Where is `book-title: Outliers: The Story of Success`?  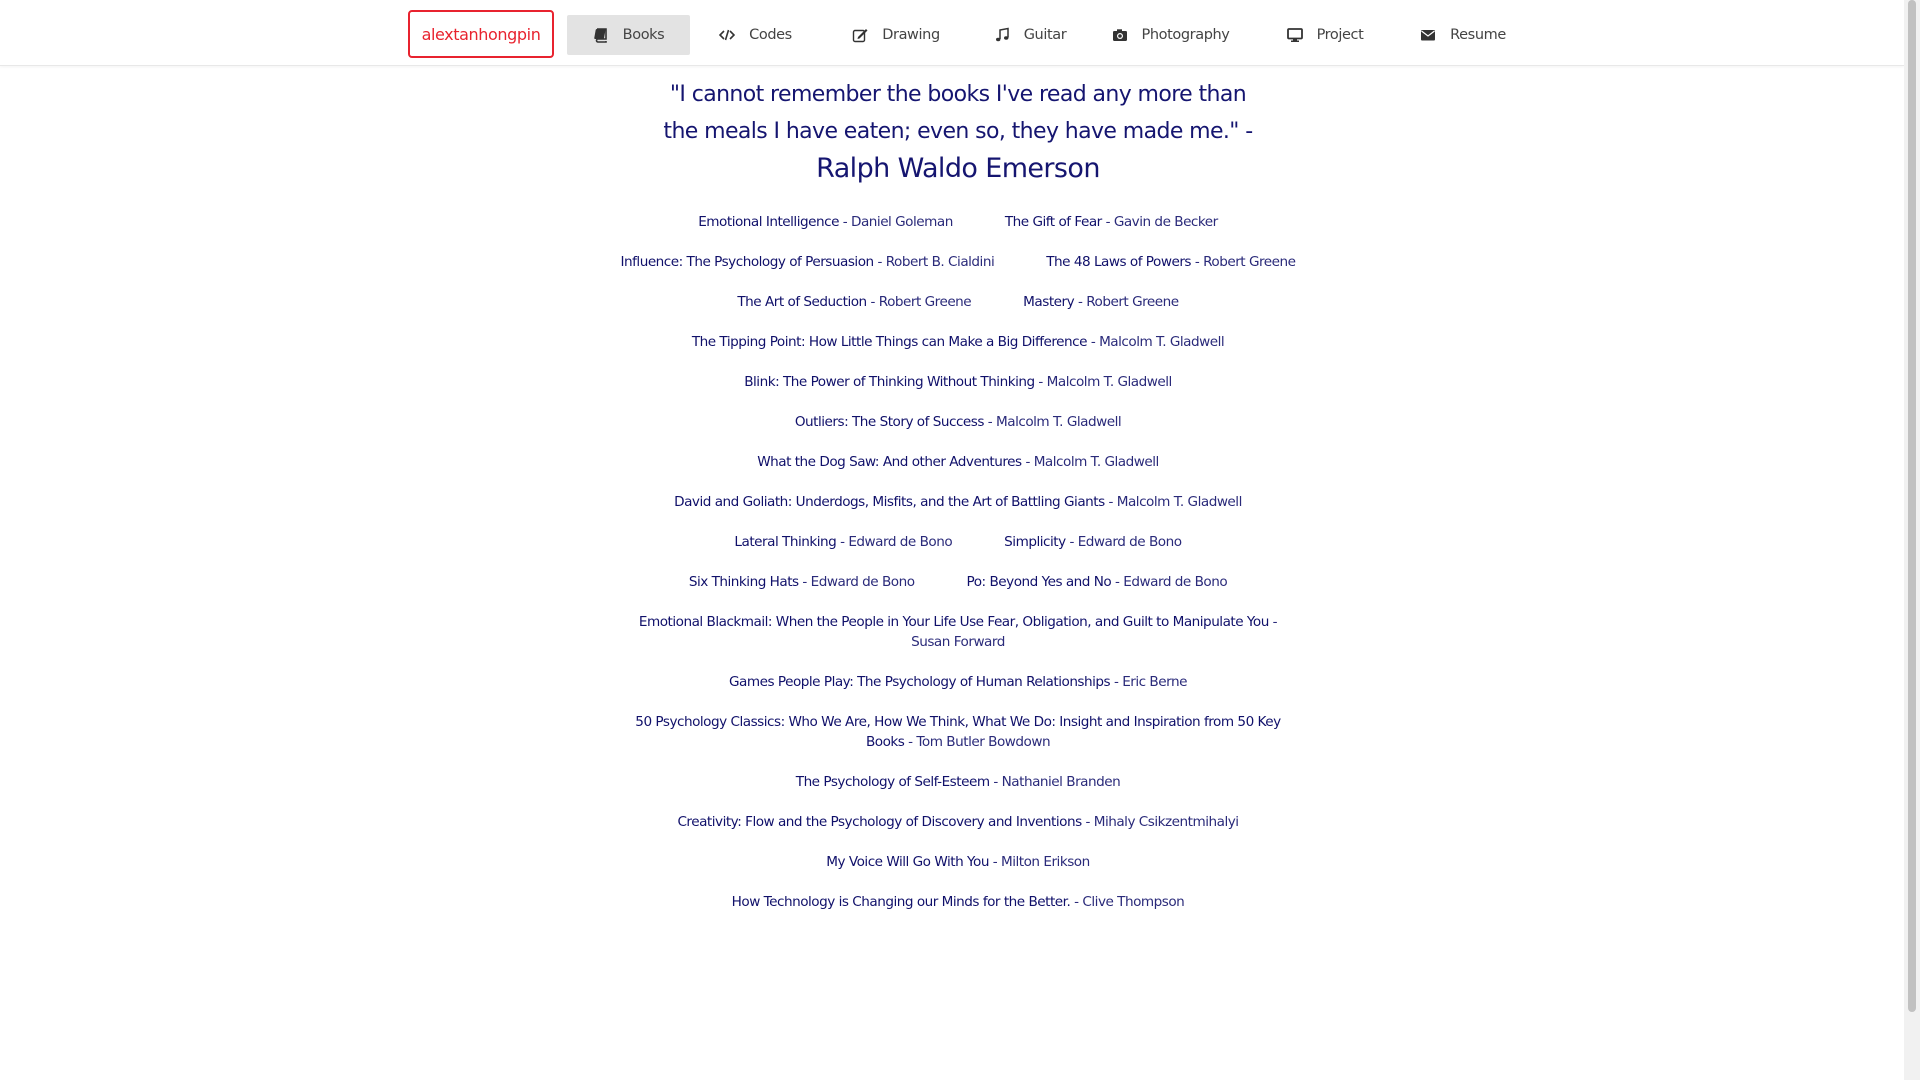
book-title: Outliers: The Story of Success is located at coordinates (890, 422).